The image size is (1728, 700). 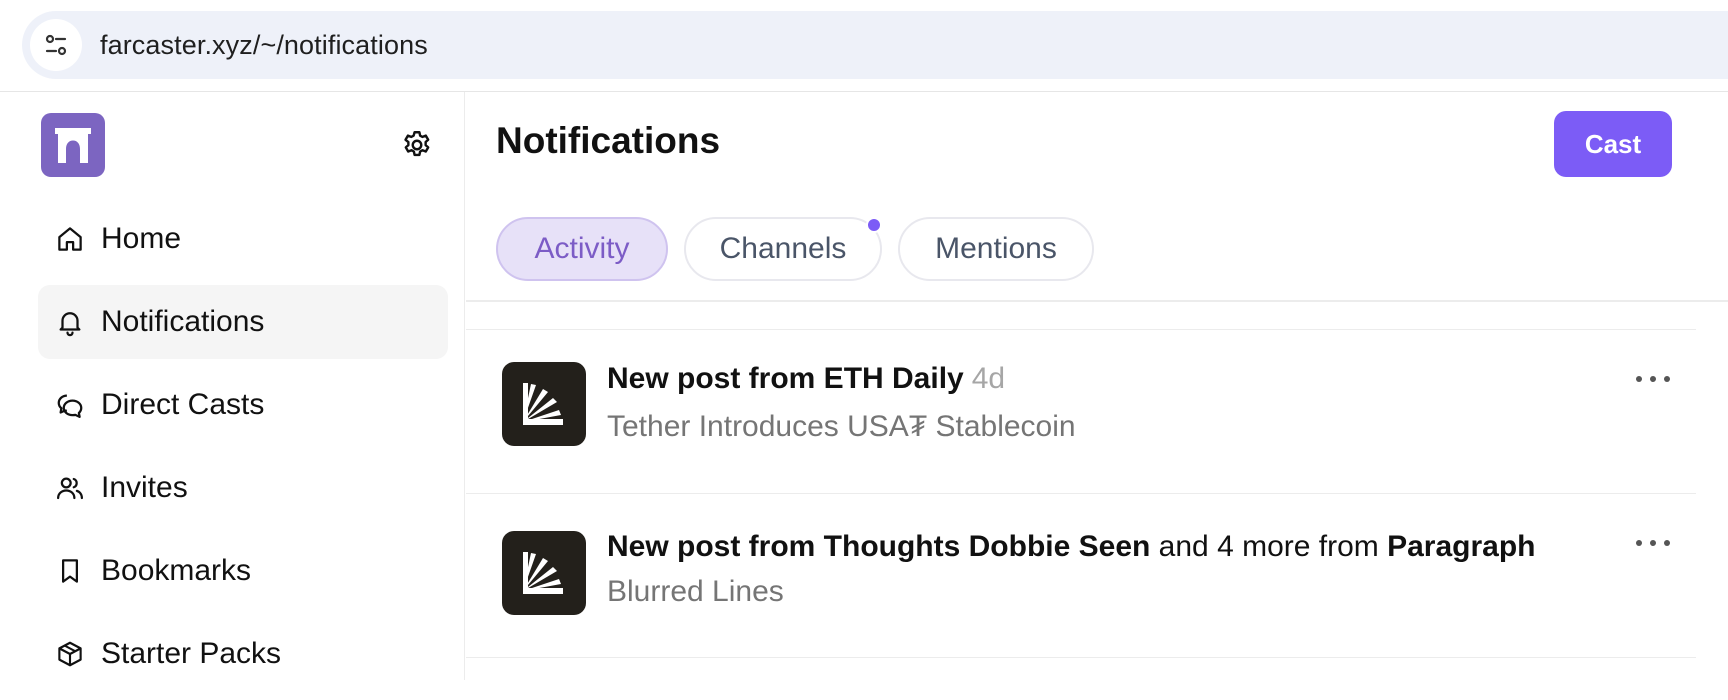 I want to click on sidebar-item-label: Starter Packs, so click(x=191, y=653).